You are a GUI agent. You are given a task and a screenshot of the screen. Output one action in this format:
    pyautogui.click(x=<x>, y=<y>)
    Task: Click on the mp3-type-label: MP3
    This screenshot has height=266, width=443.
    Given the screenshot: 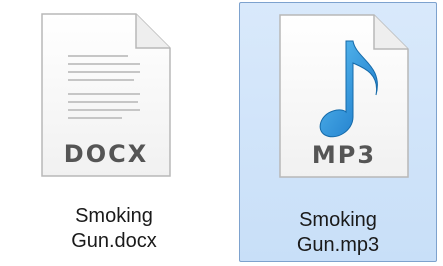 What is the action you would take?
    pyautogui.click(x=344, y=155)
    